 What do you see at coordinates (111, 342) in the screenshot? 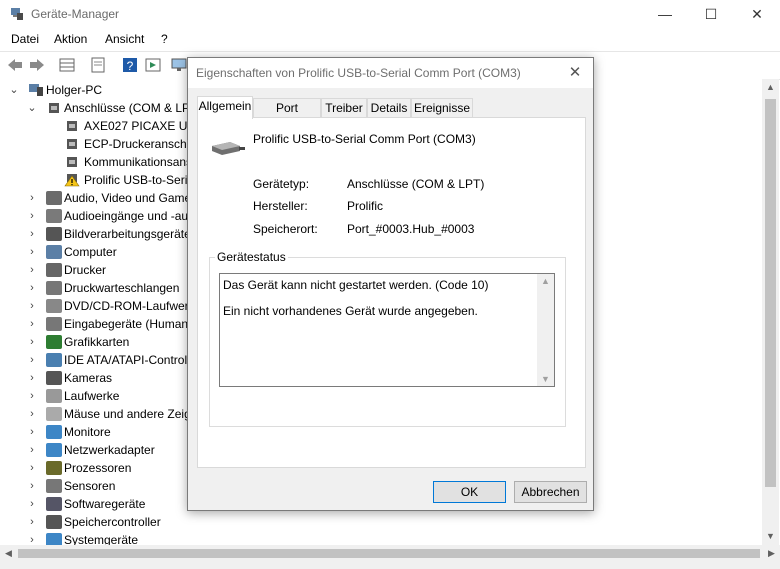
I see `tree-category-8: › Grafikkarten` at bounding box center [111, 342].